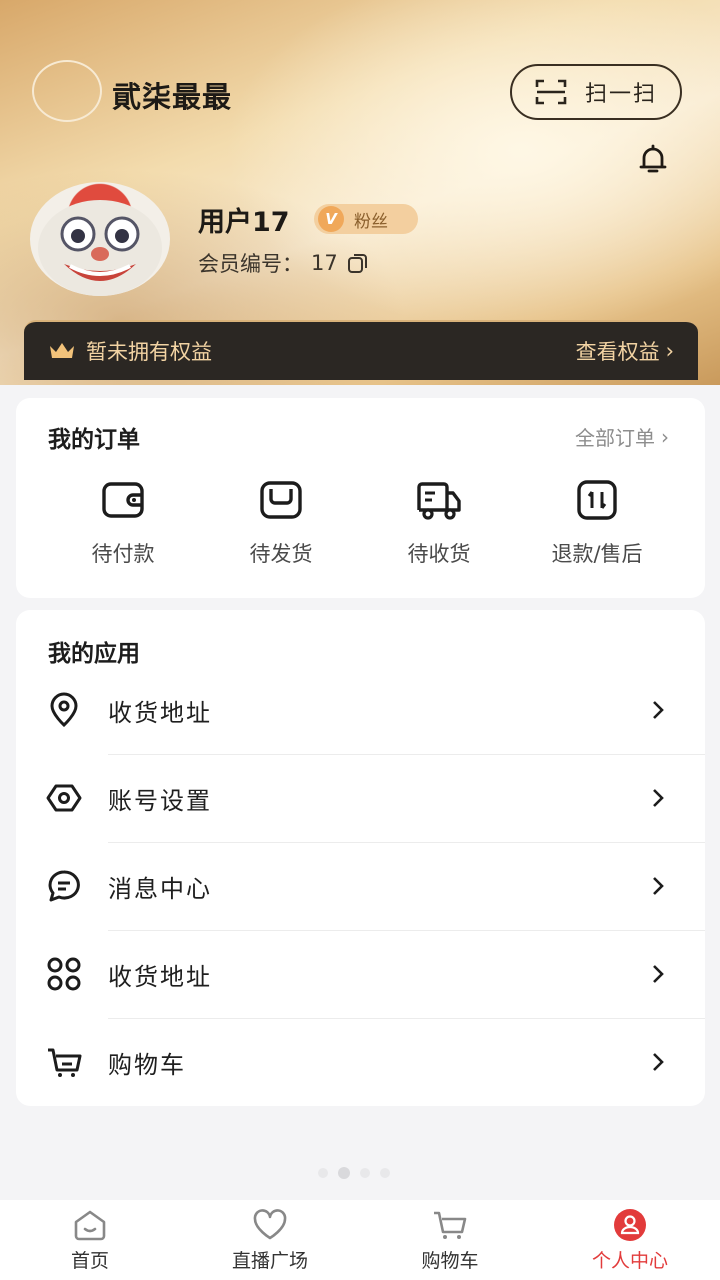  What do you see at coordinates (281, 554) in the screenshot?
I see `order-item-label: 待发货` at bounding box center [281, 554].